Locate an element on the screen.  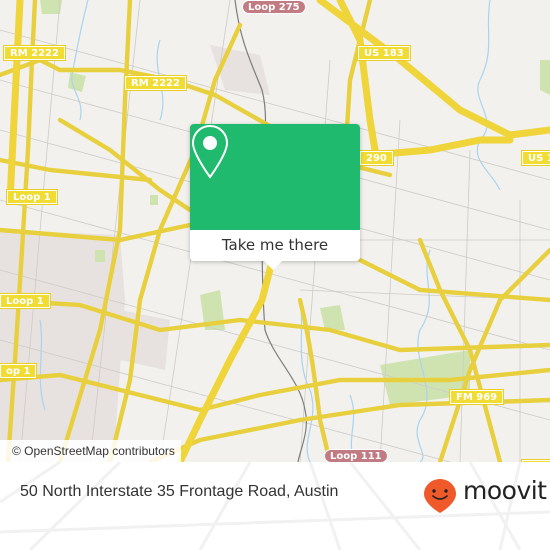
popup-pointer is located at coordinates (273, 265).